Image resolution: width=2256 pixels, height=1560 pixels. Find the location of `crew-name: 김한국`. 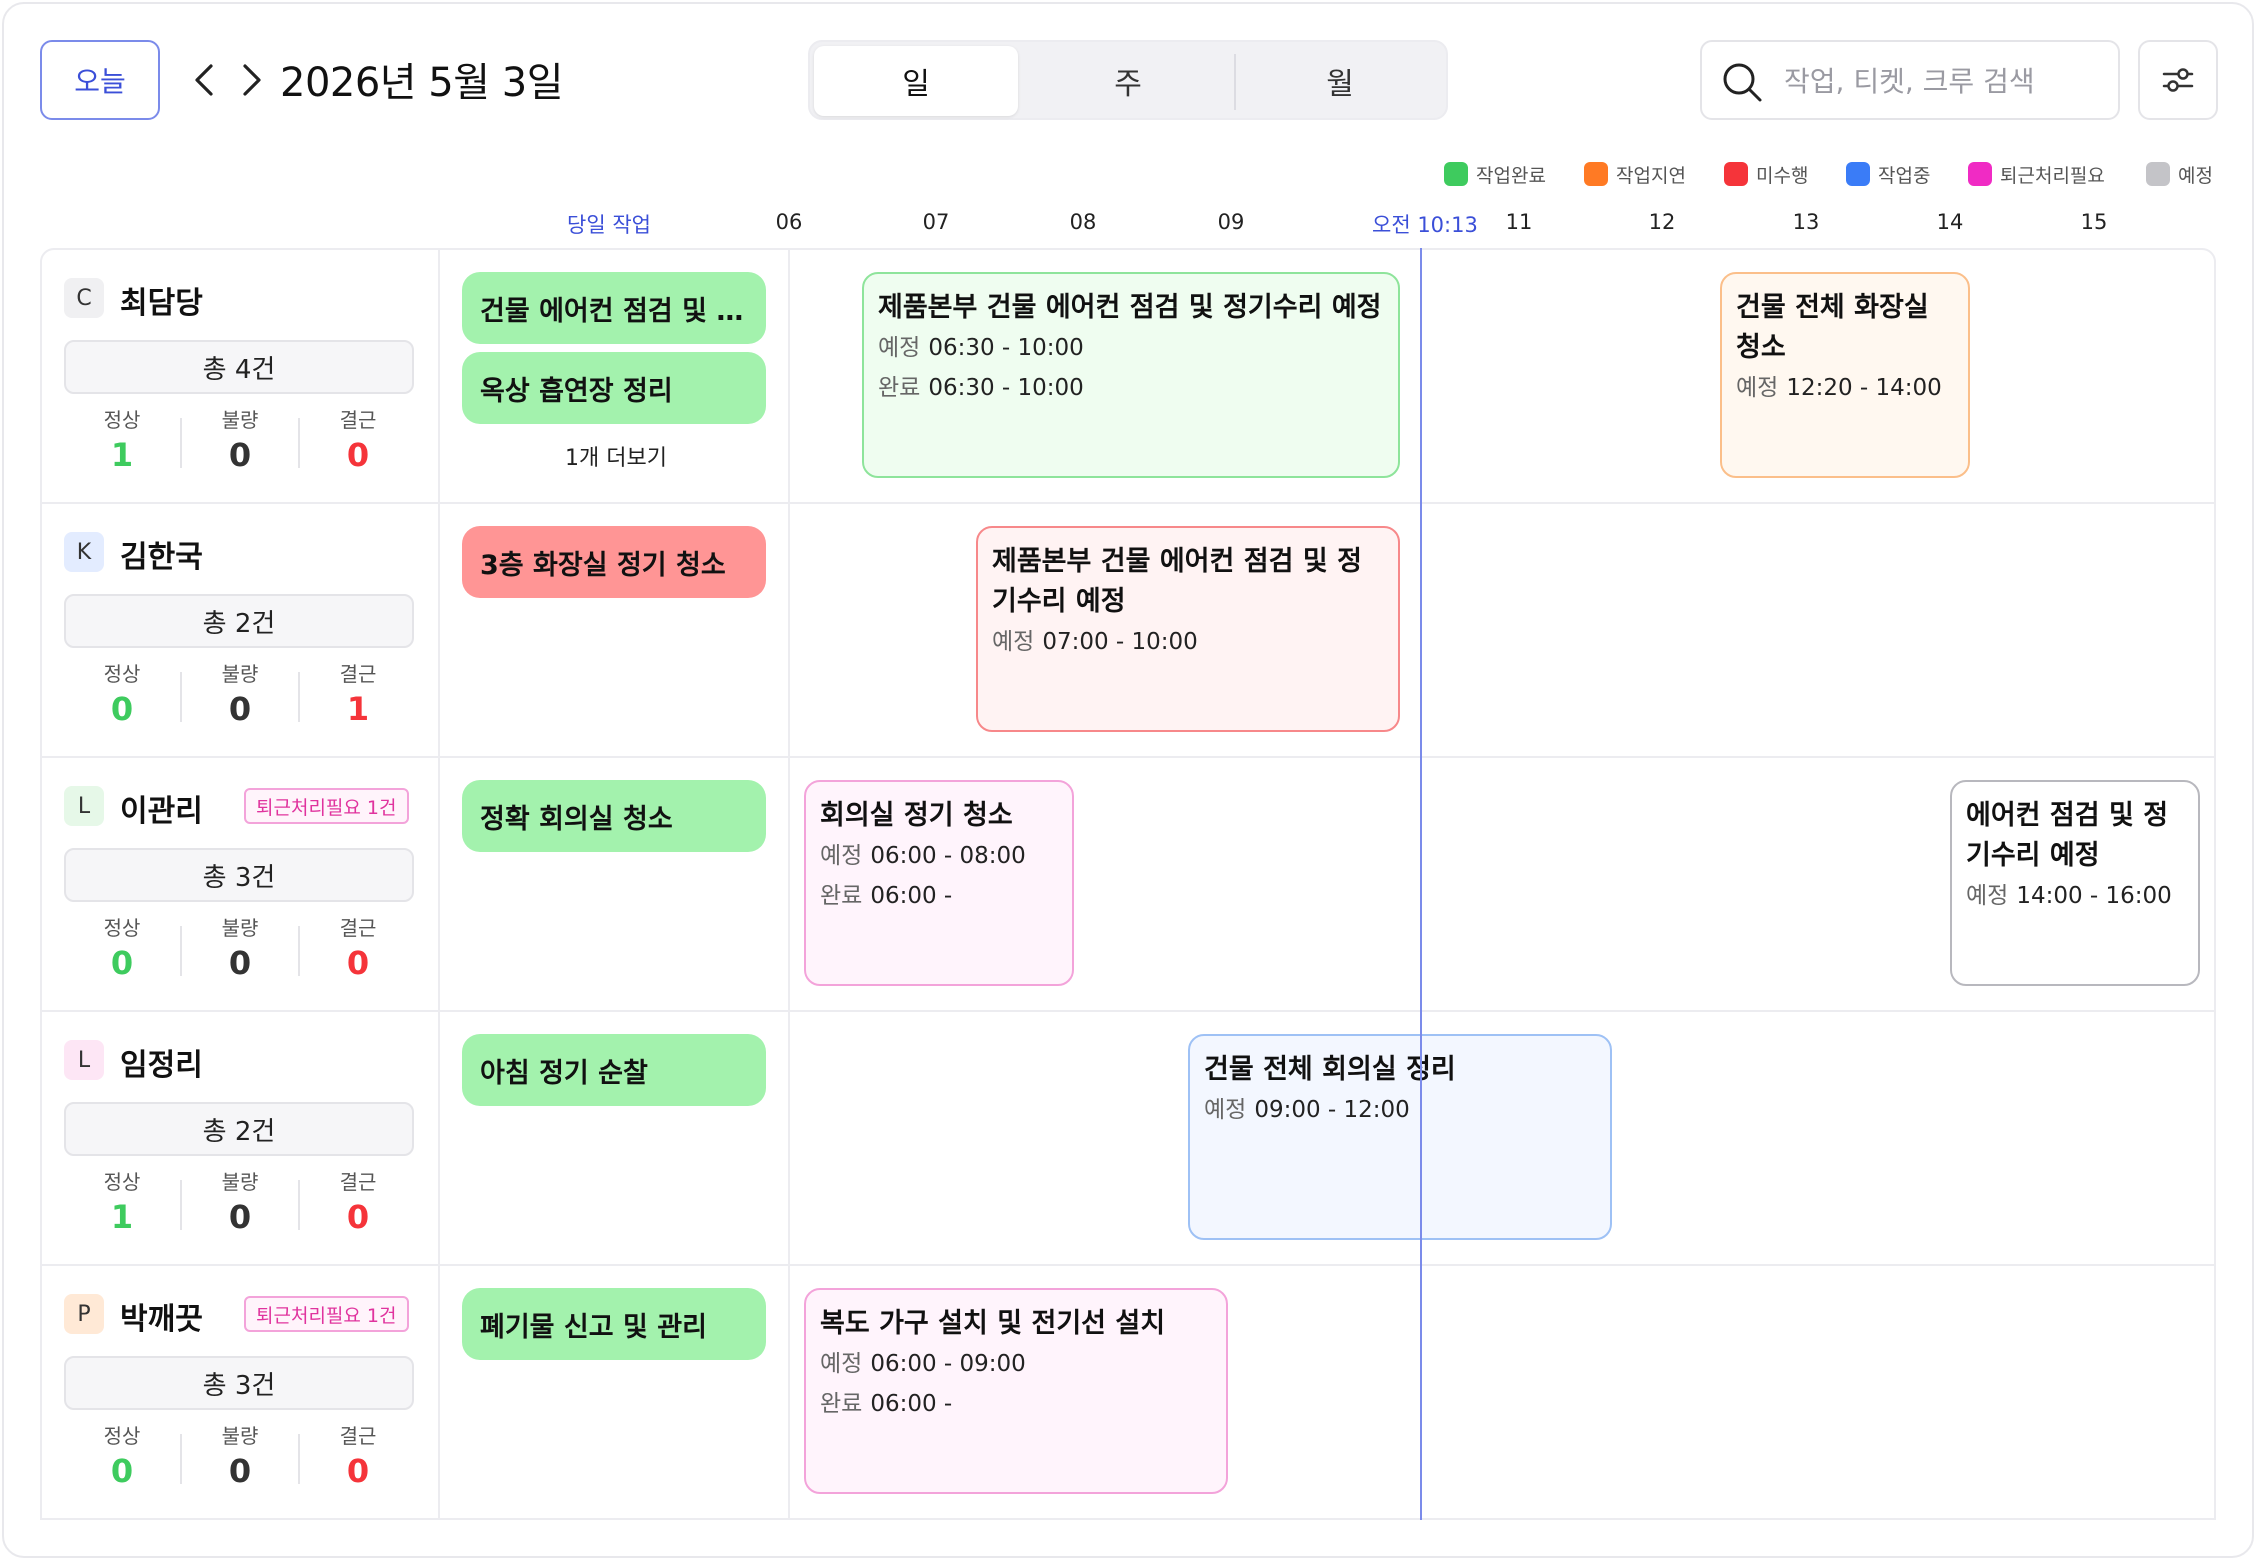

crew-name: 김한국 is located at coordinates (161, 554).